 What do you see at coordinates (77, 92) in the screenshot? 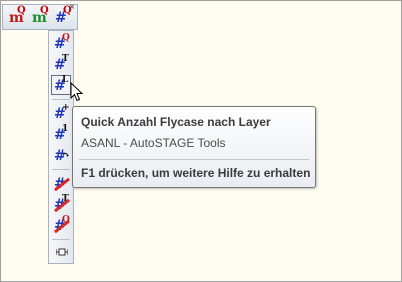
I see `cursor-icon` at bounding box center [77, 92].